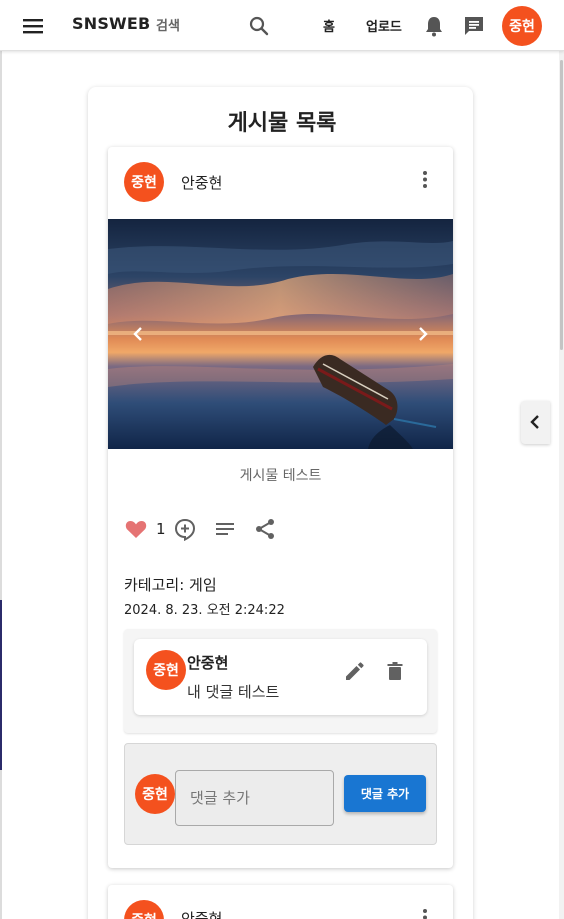 This screenshot has height=919, width=564. What do you see at coordinates (280, 476) in the screenshot?
I see `post-caption: 게시물 테스트` at bounding box center [280, 476].